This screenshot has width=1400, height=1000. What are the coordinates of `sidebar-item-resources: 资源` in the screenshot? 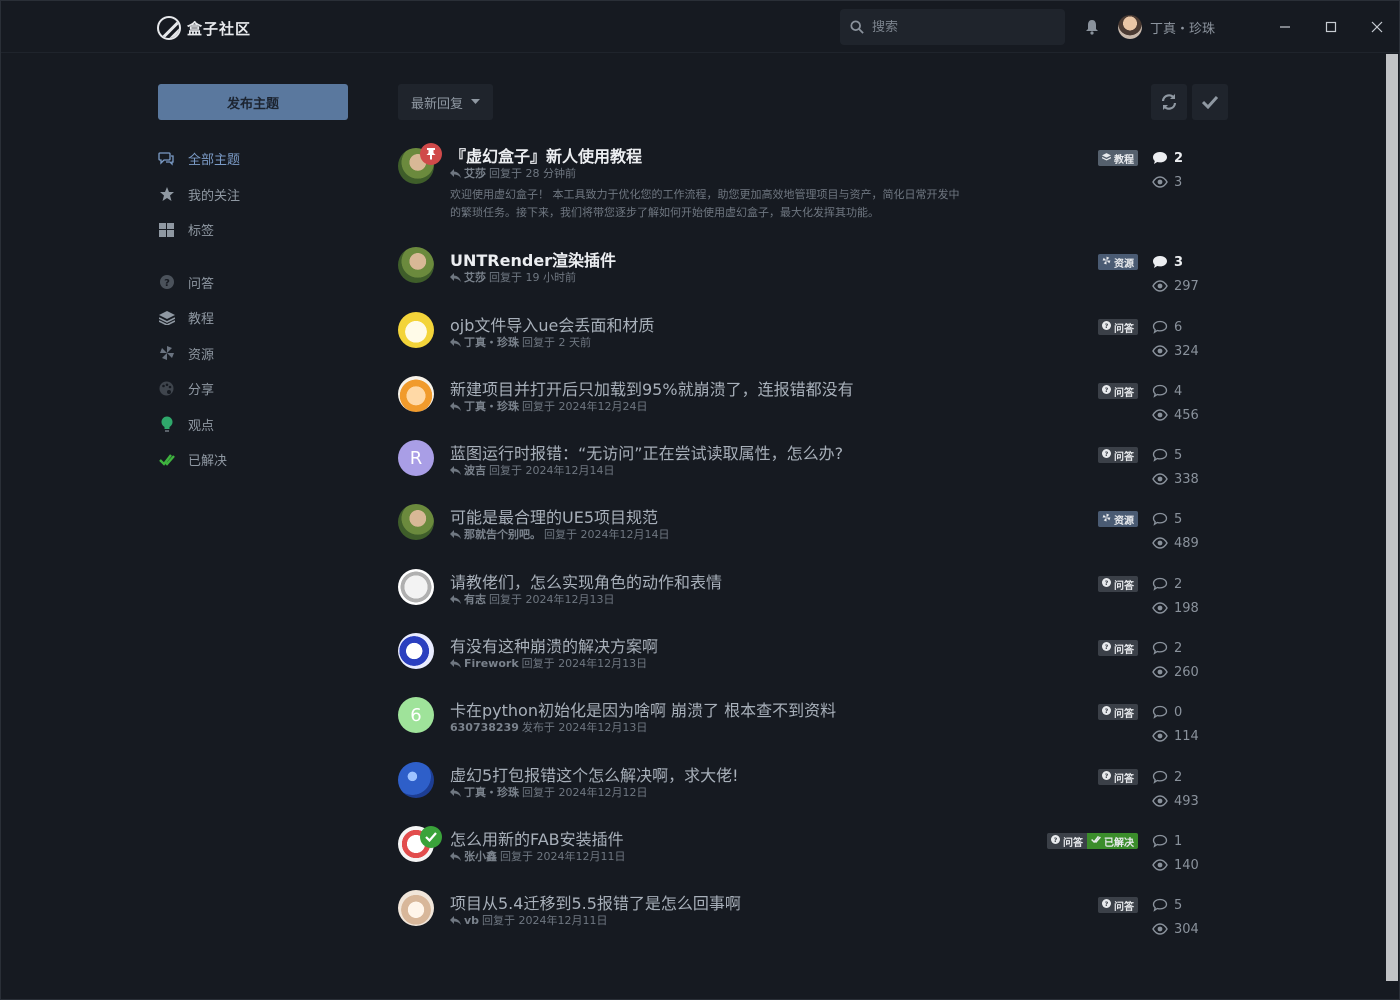 It's located at (253, 354).